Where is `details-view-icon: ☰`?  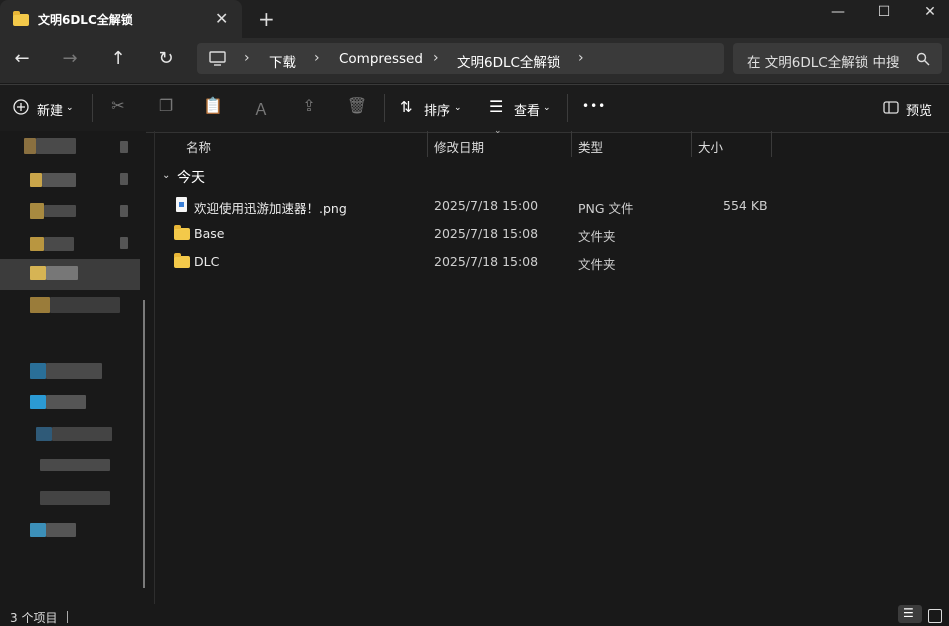 details-view-icon: ☰ is located at coordinates (908, 613).